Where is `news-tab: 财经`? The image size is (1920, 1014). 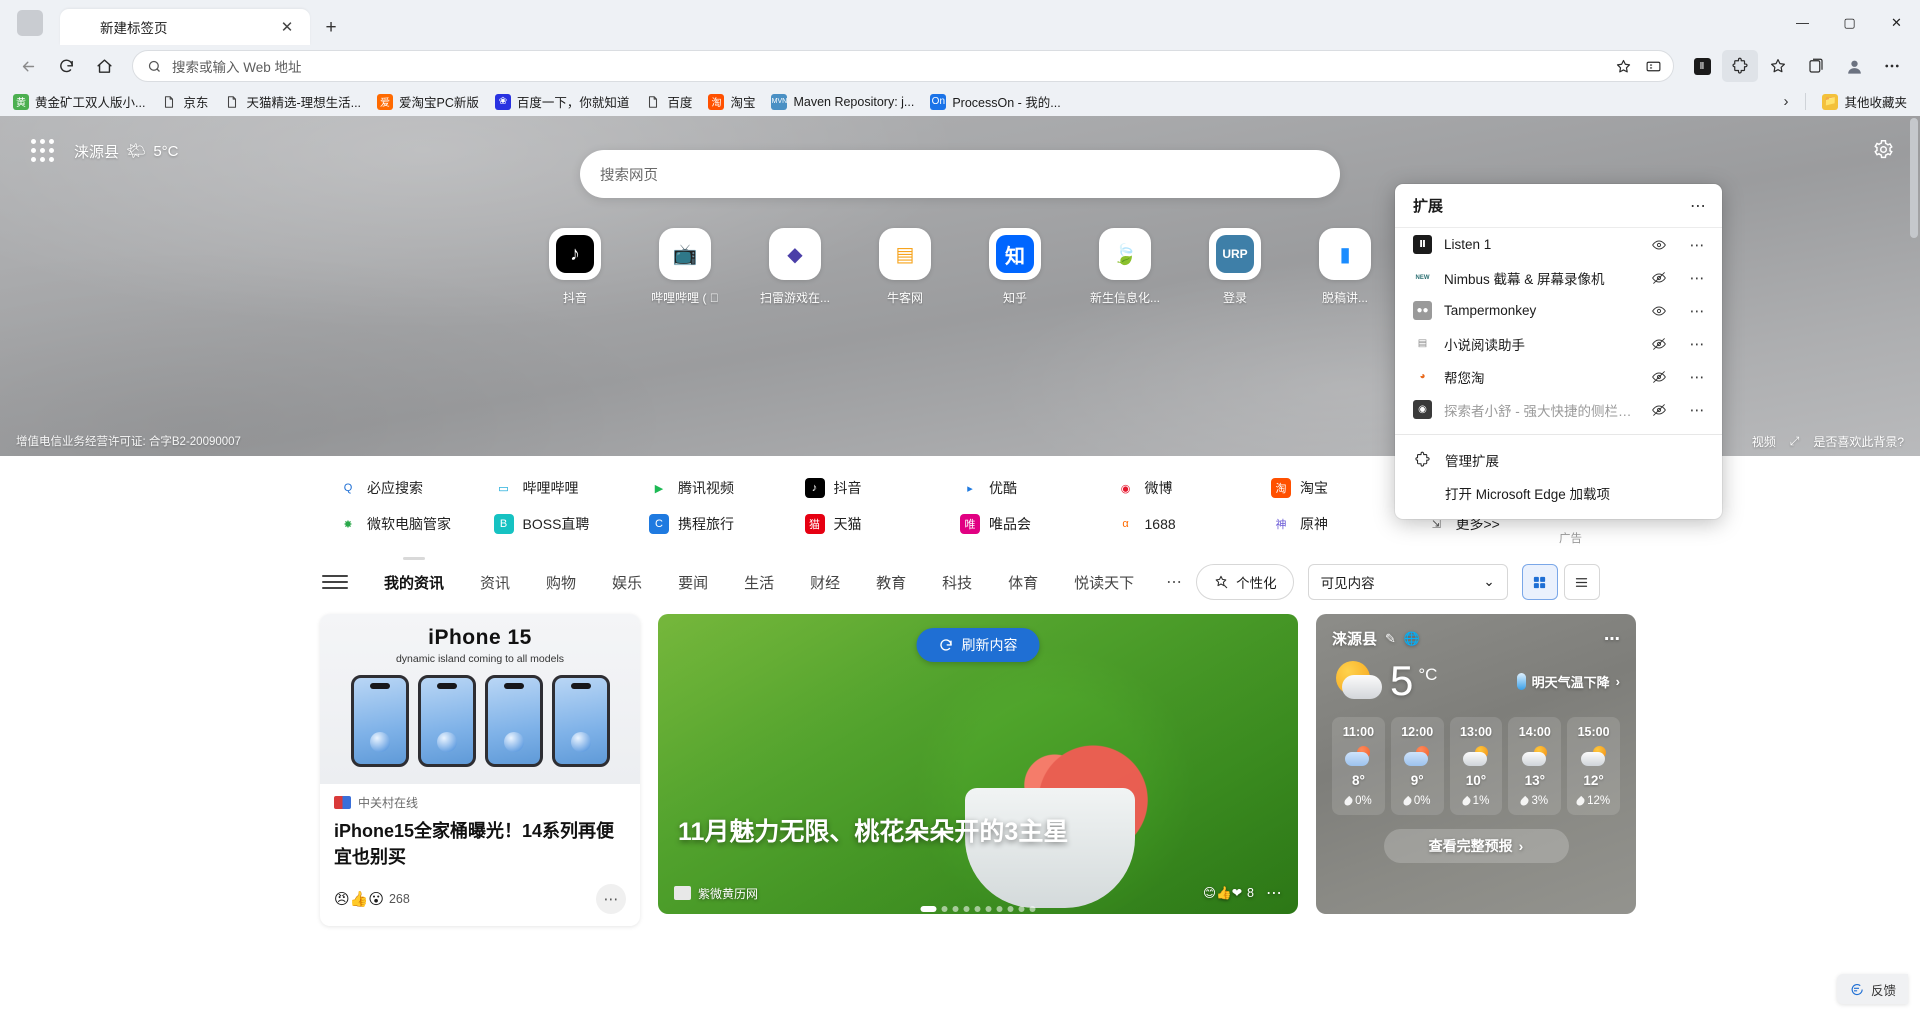 news-tab: 财经 is located at coordinates (825, 582).